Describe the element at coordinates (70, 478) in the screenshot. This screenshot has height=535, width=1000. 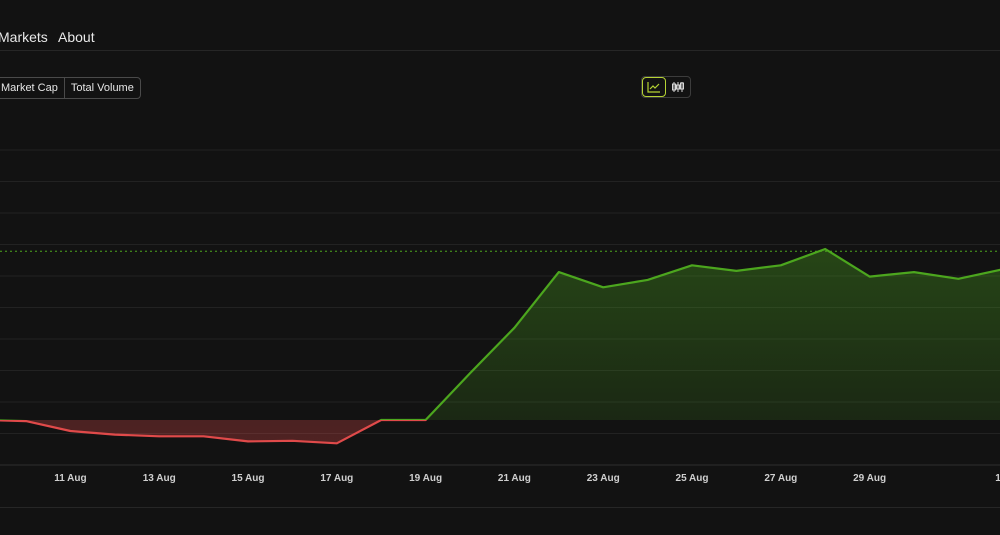
I see `x-tick-label: 11 Aug` at that location.